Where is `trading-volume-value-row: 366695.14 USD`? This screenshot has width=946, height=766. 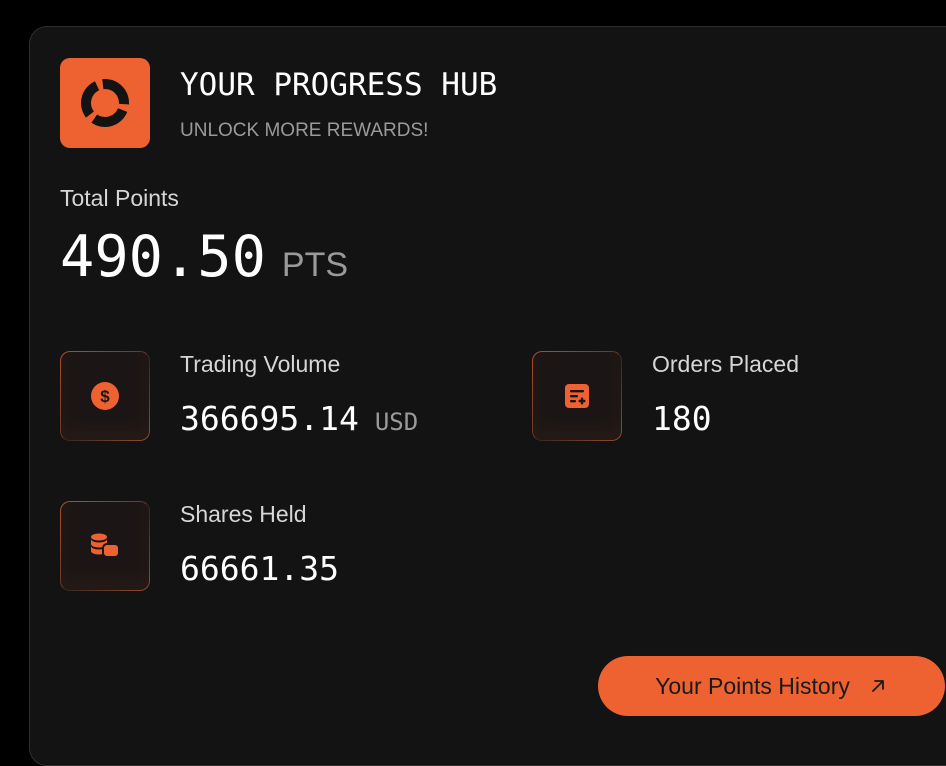 trading-volume-value-row: 366695.14 USD is located at coordinates (299, 418).